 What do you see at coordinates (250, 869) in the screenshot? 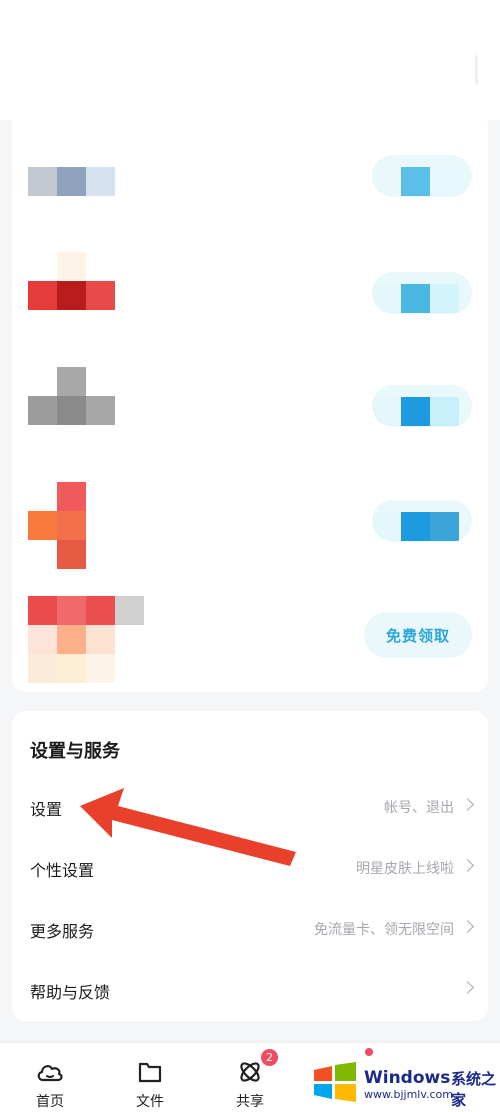
I see `personalization-row: 个性设置 明星皮肤上线啦` at bounding box center [250, 869].